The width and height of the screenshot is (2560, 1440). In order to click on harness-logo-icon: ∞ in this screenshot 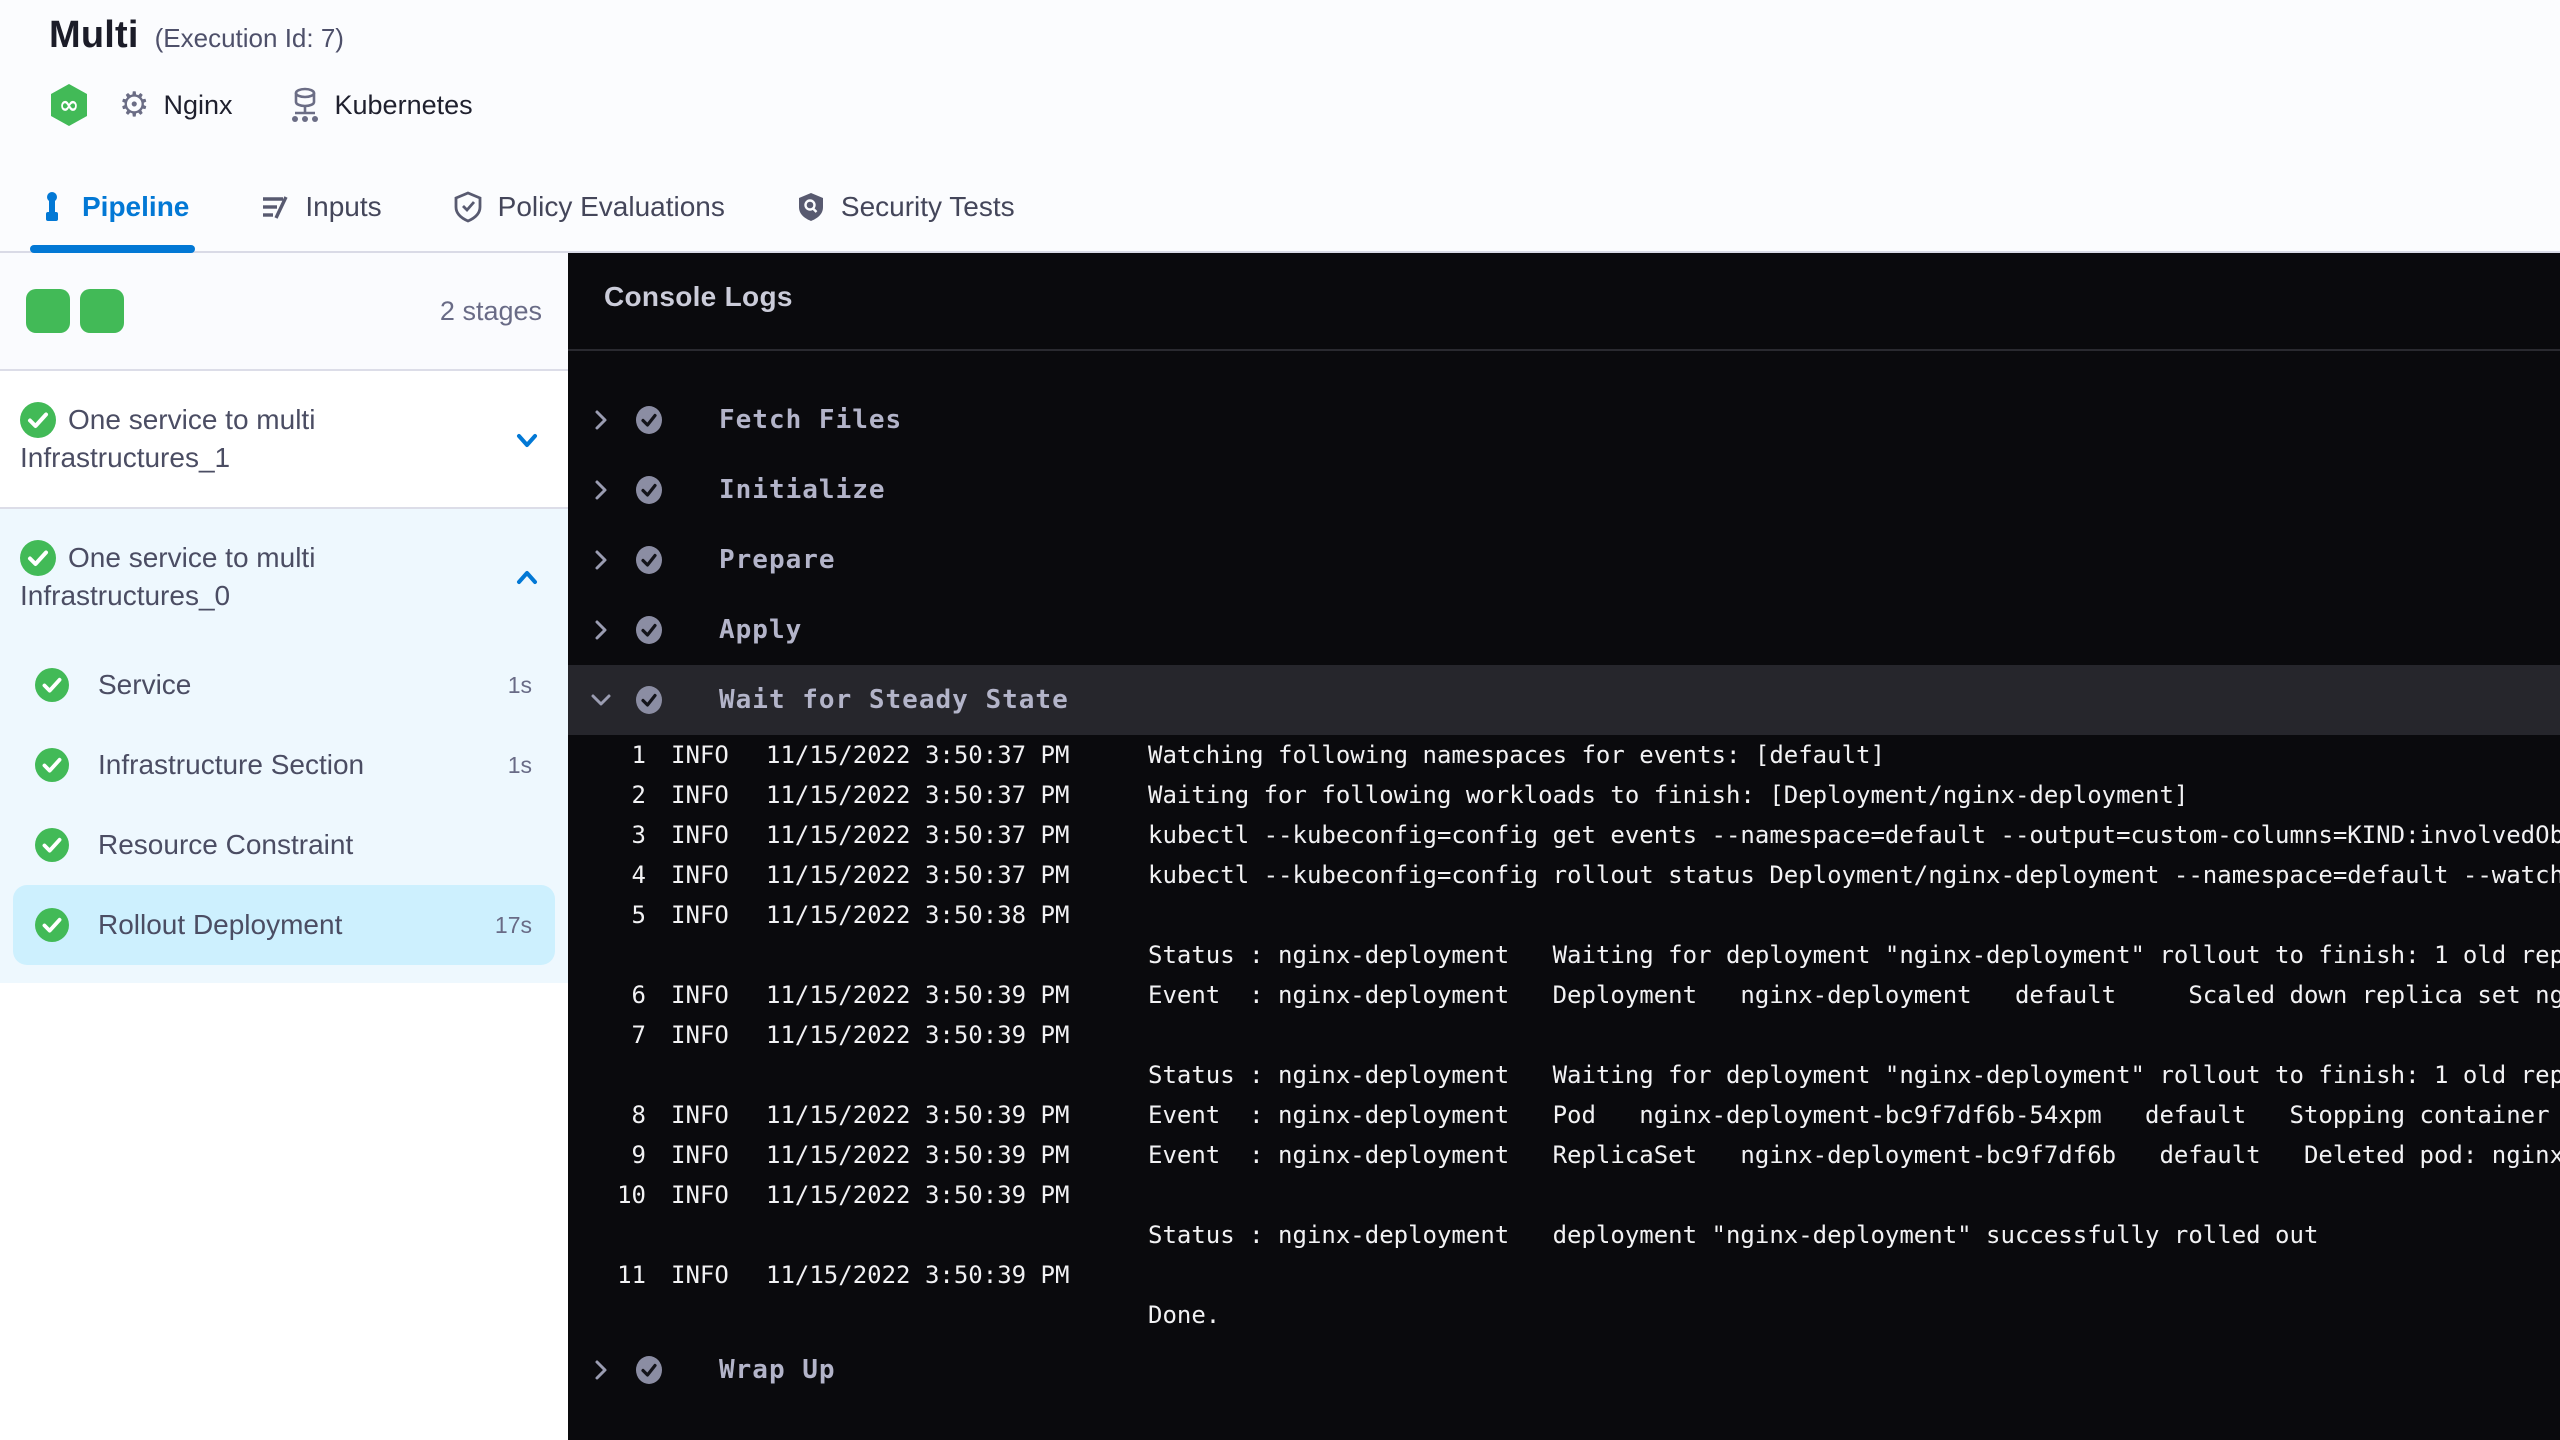, I will do `click(69, 105)`.